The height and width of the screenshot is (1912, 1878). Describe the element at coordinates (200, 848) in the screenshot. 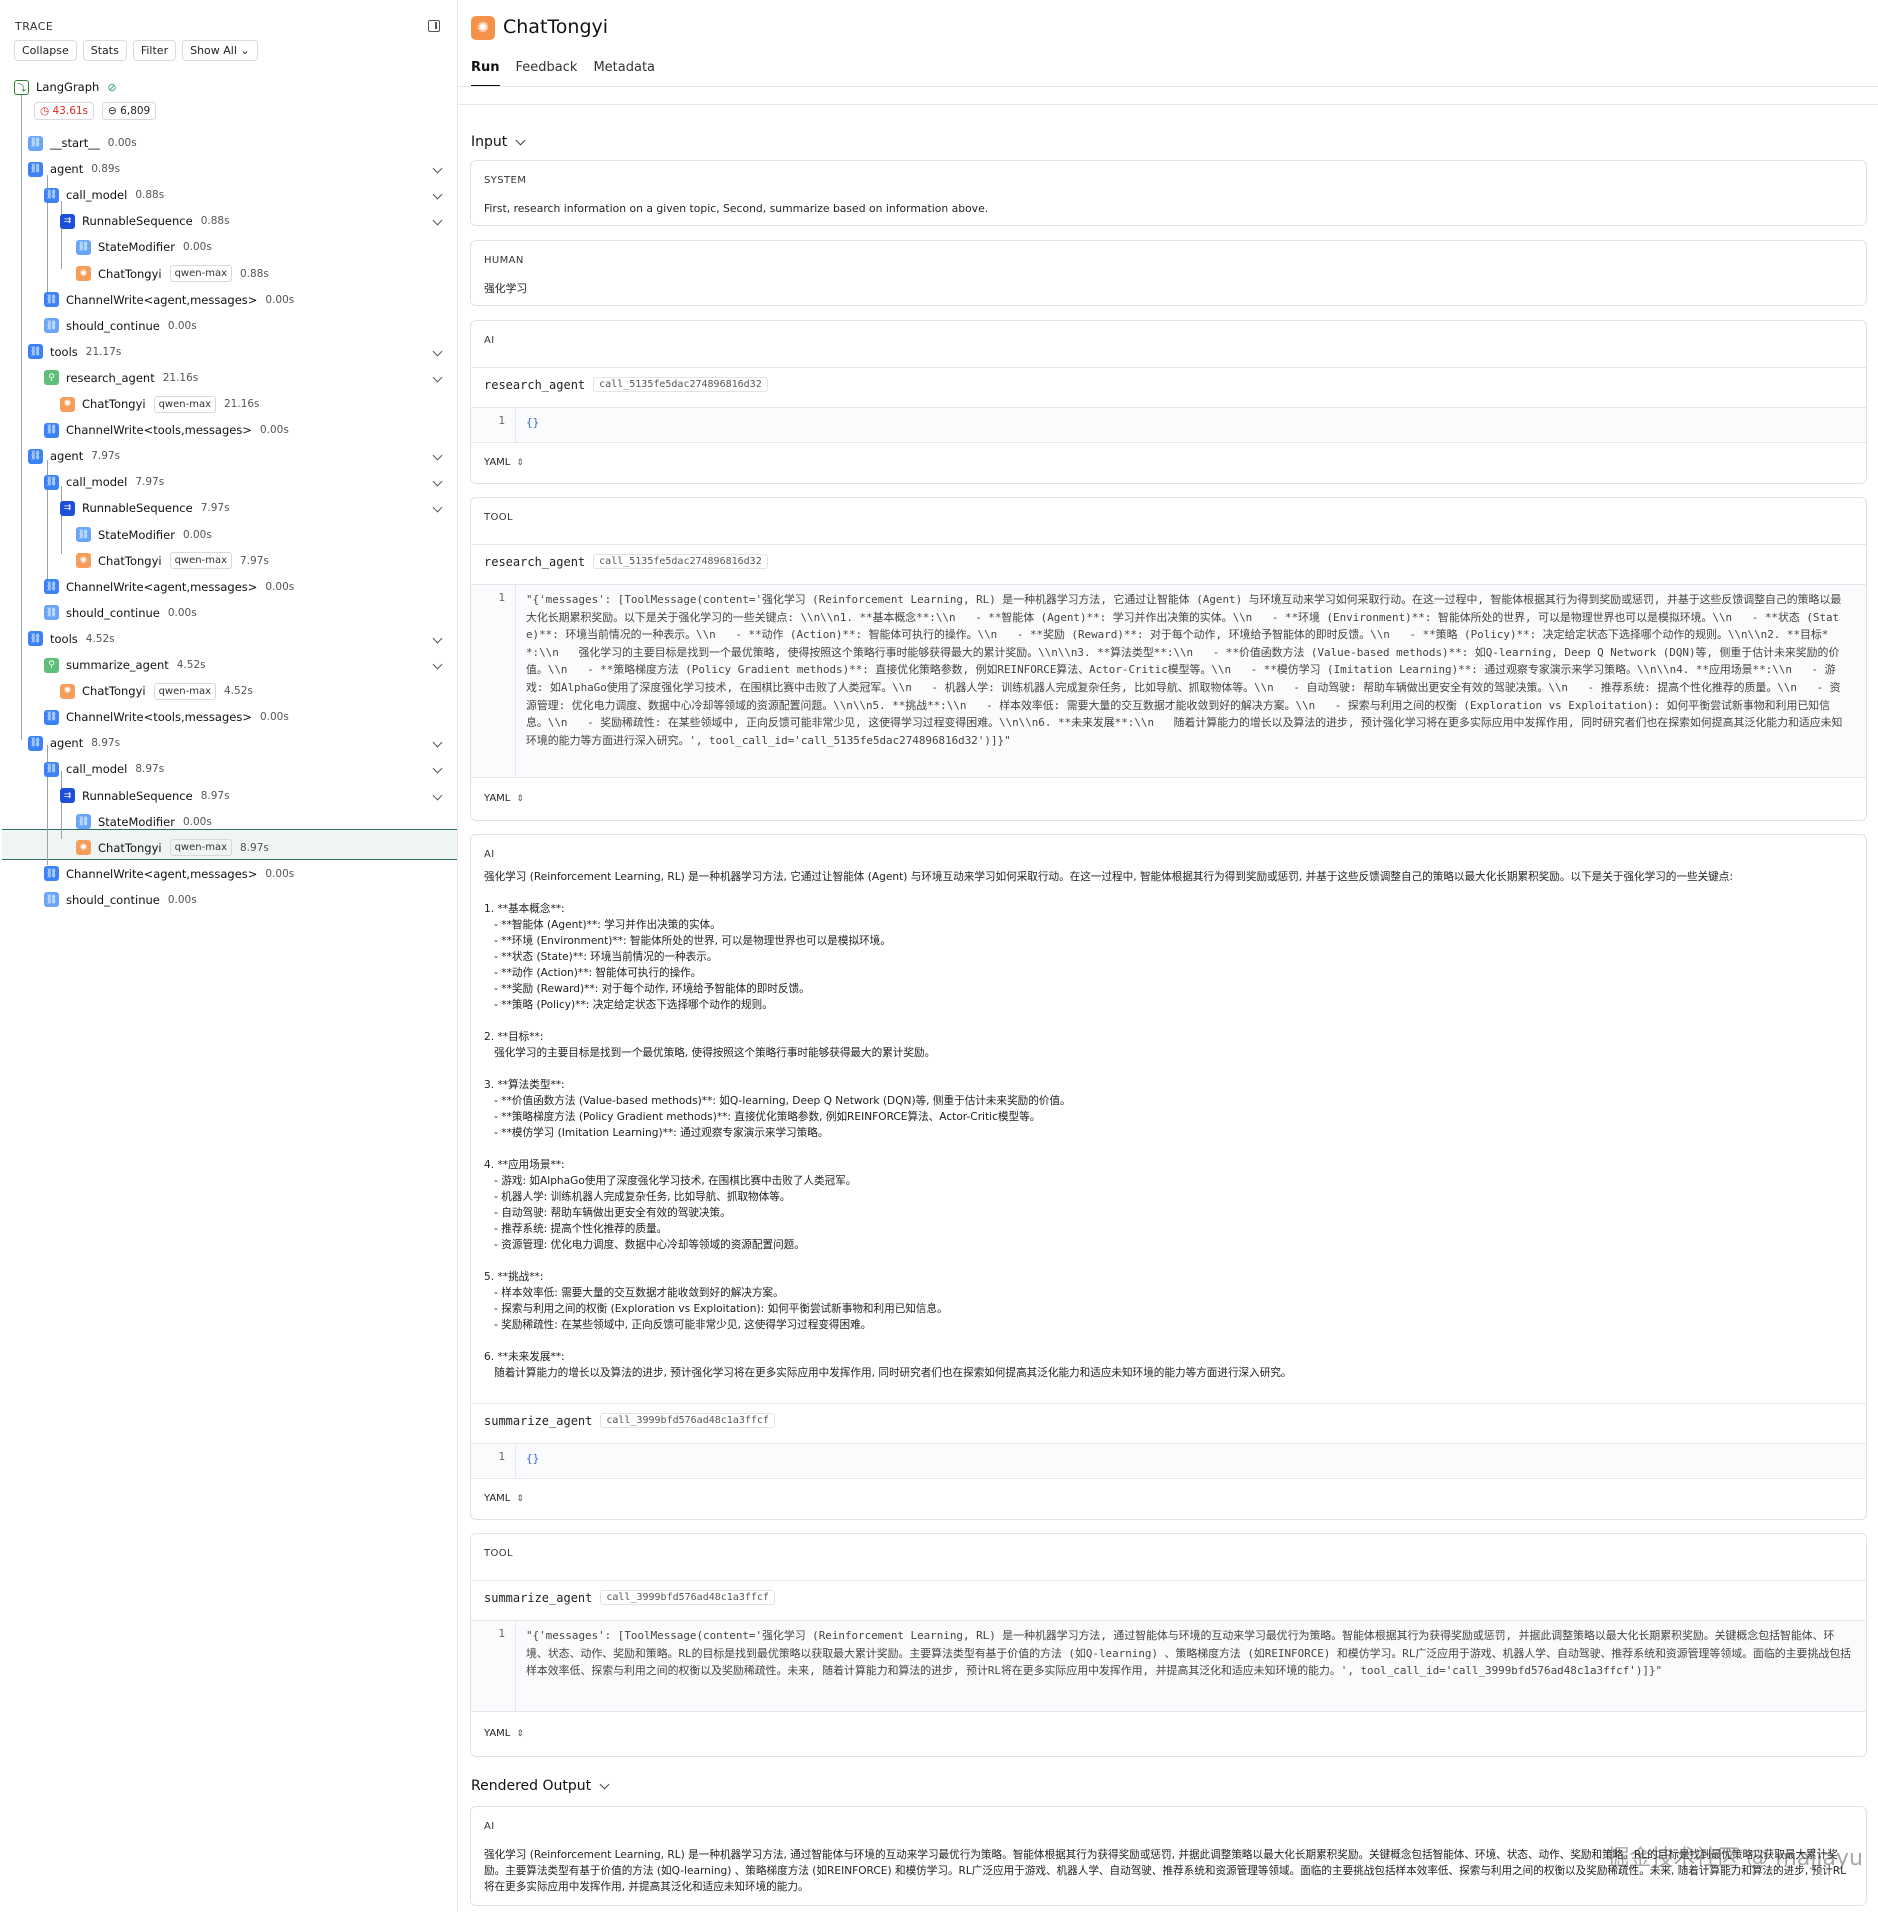

I see `model-tag: qwen-max` at that location.